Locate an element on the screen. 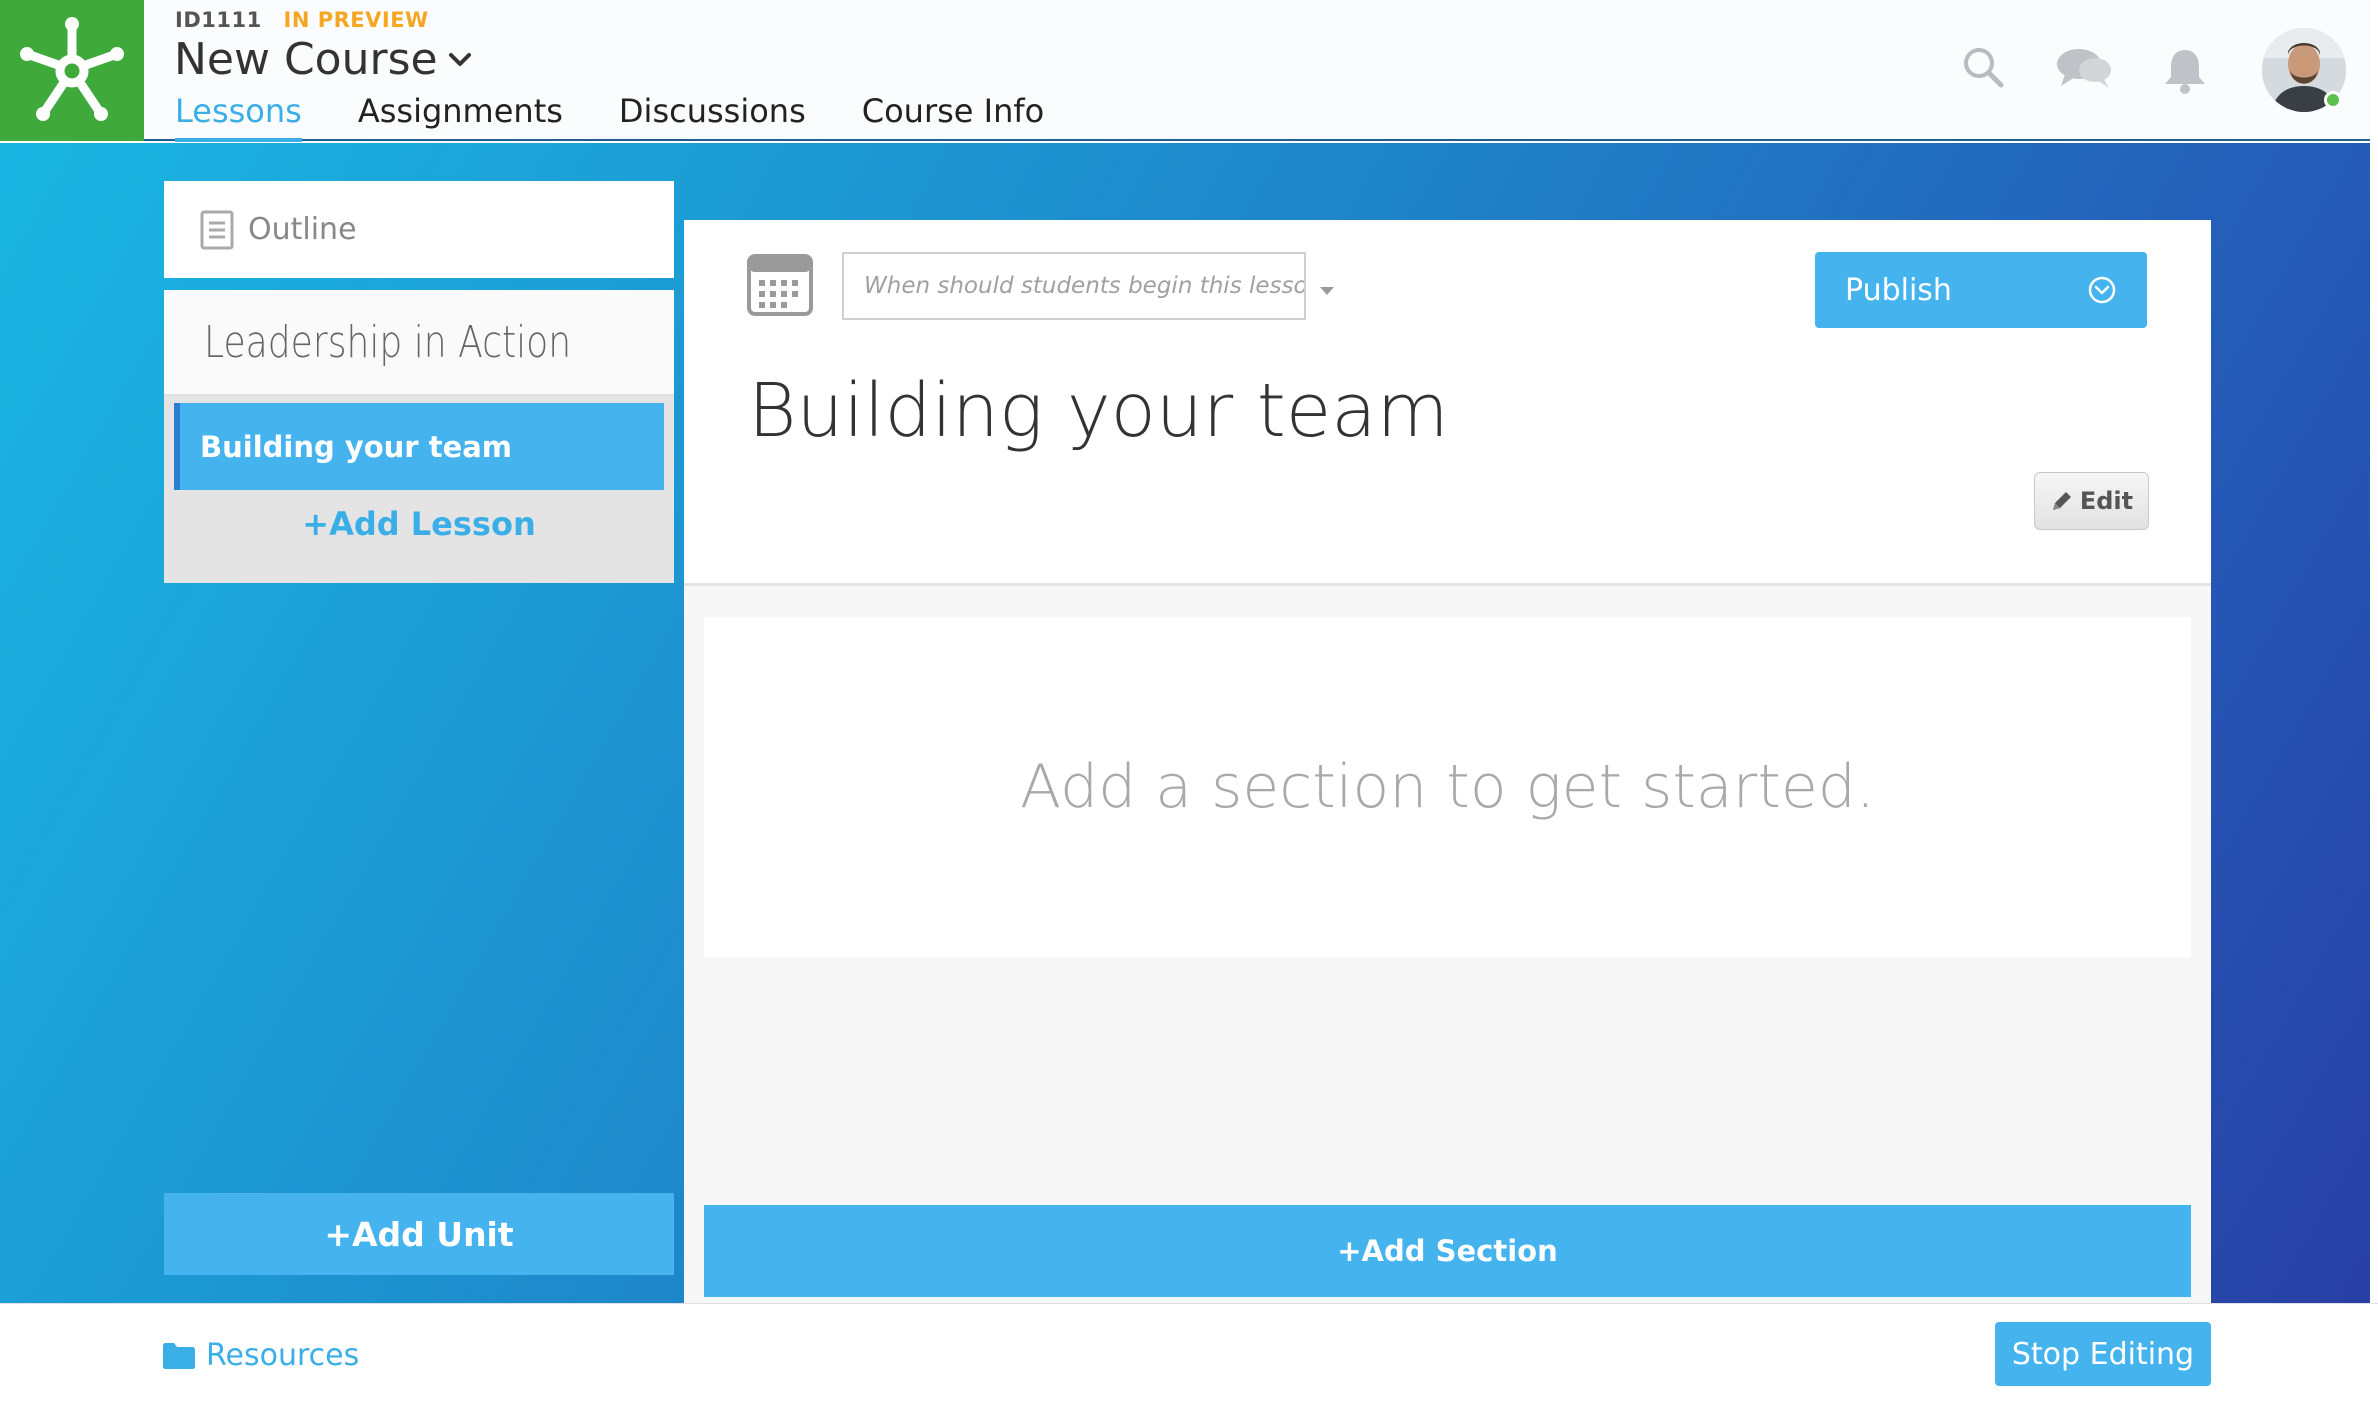  lesson-title: Building your team is located at coordinates (1098, 411).